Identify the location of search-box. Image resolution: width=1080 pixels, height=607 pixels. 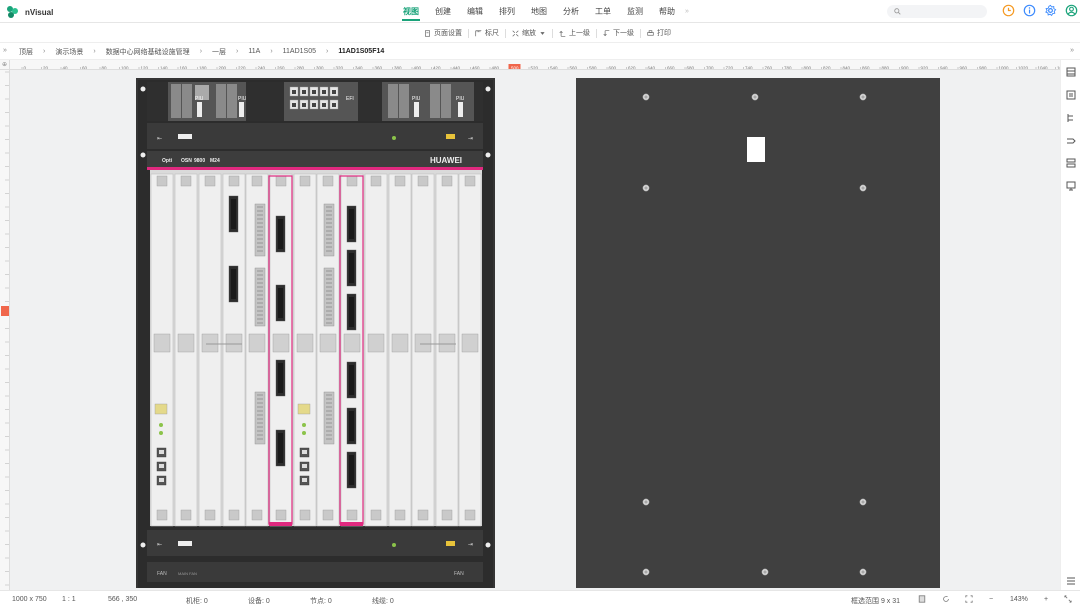
(937, 11).